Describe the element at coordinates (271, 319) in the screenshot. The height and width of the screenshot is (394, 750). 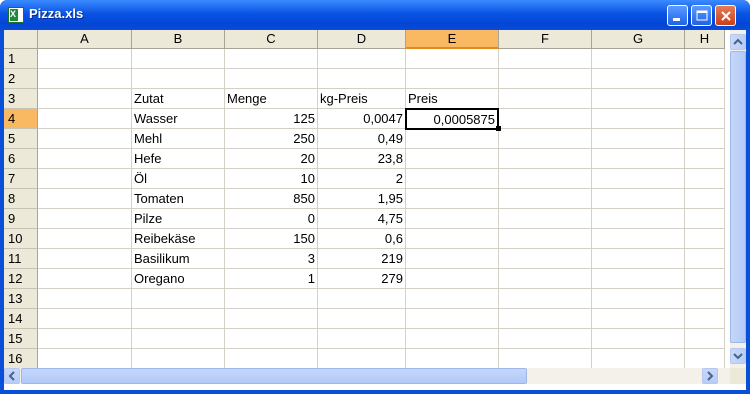
I see `cell-c14` at that location.